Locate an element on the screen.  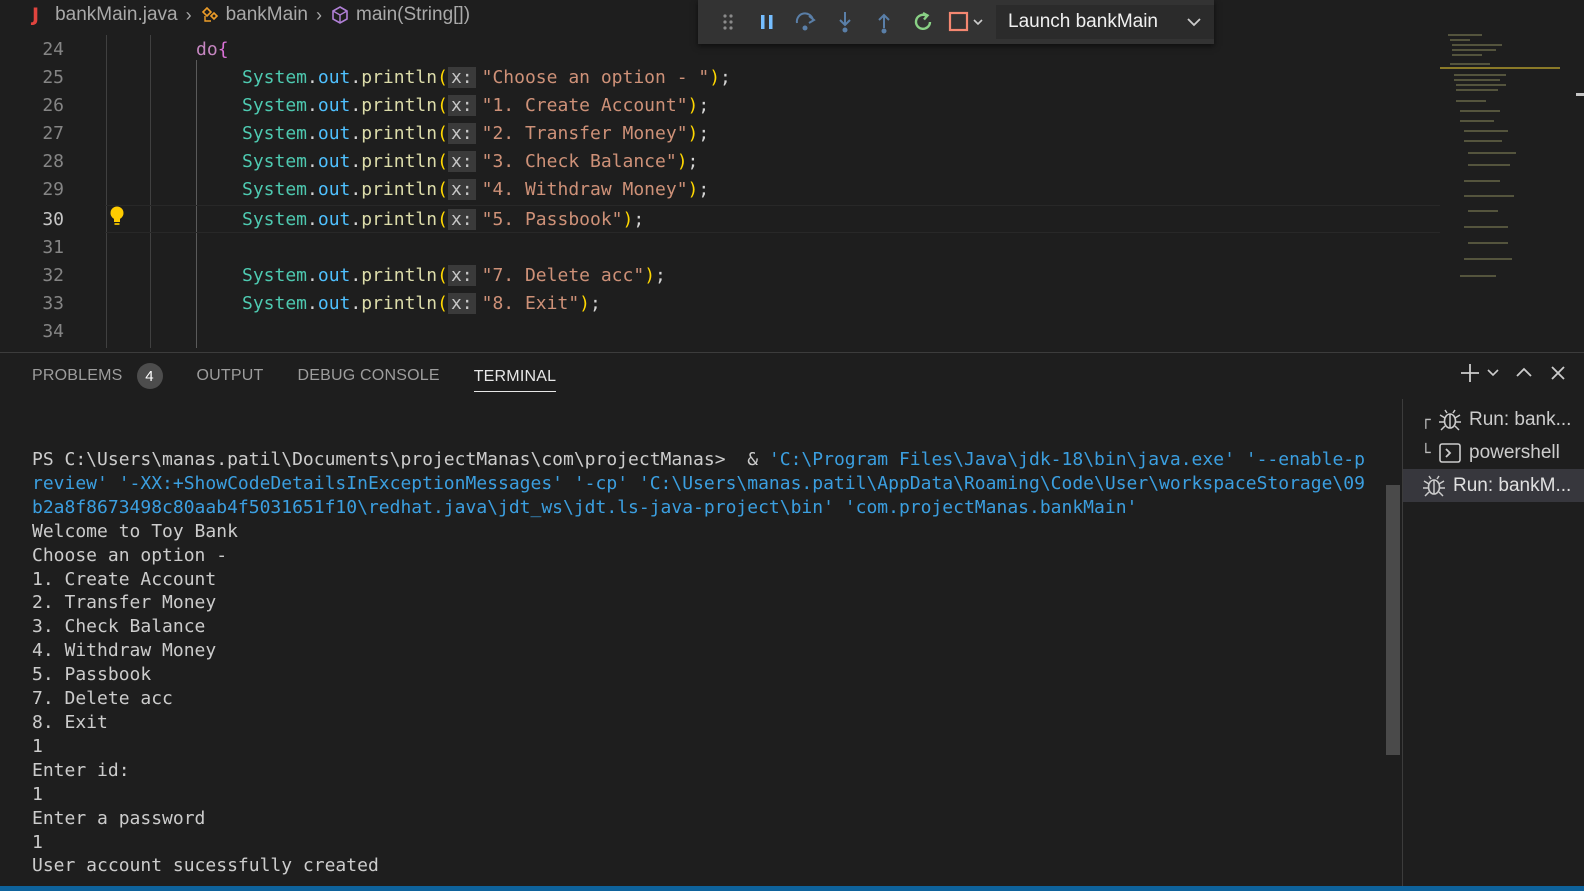
breadcrumb-class: bankMain is located at coordinates (254, 15).